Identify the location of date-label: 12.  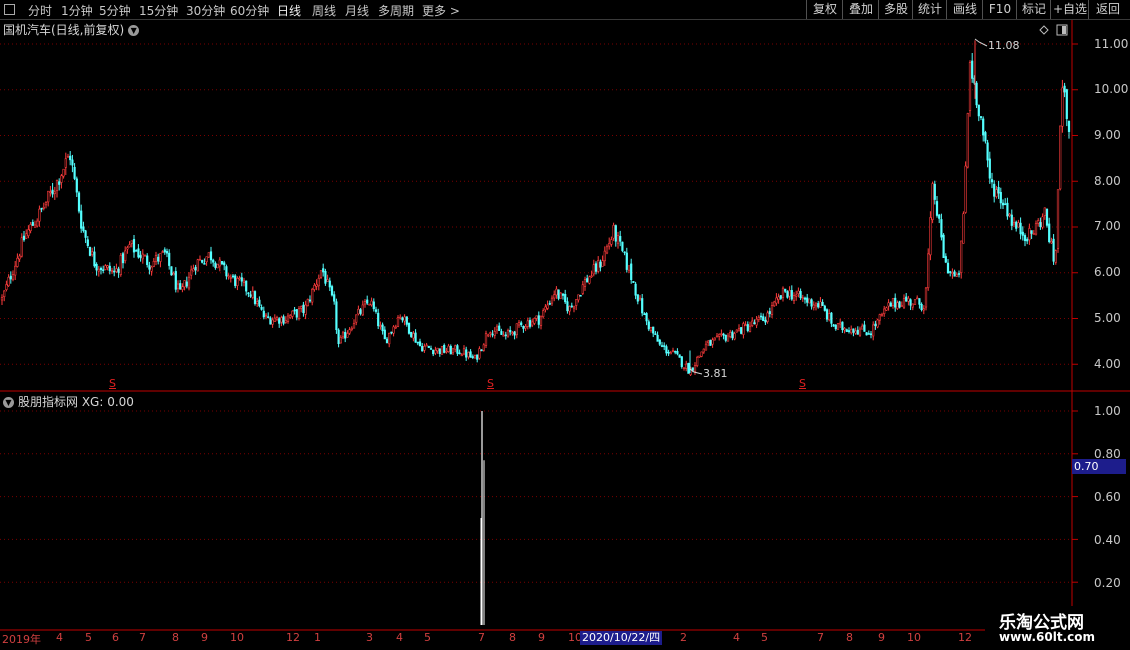
(293, 637).